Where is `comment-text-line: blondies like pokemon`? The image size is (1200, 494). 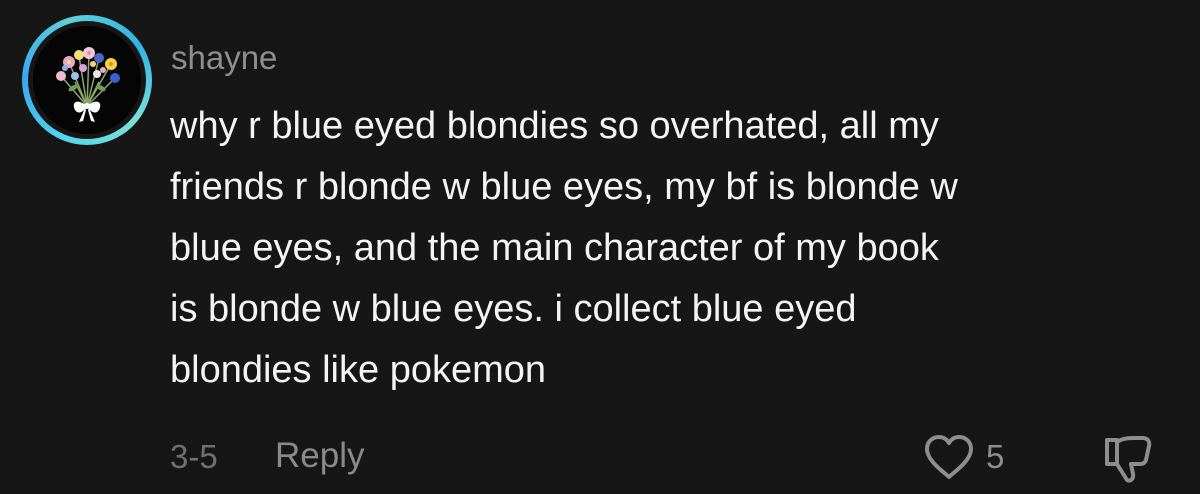 comment-text-line: blondies like pokemon is located at coordinates (358, 370).